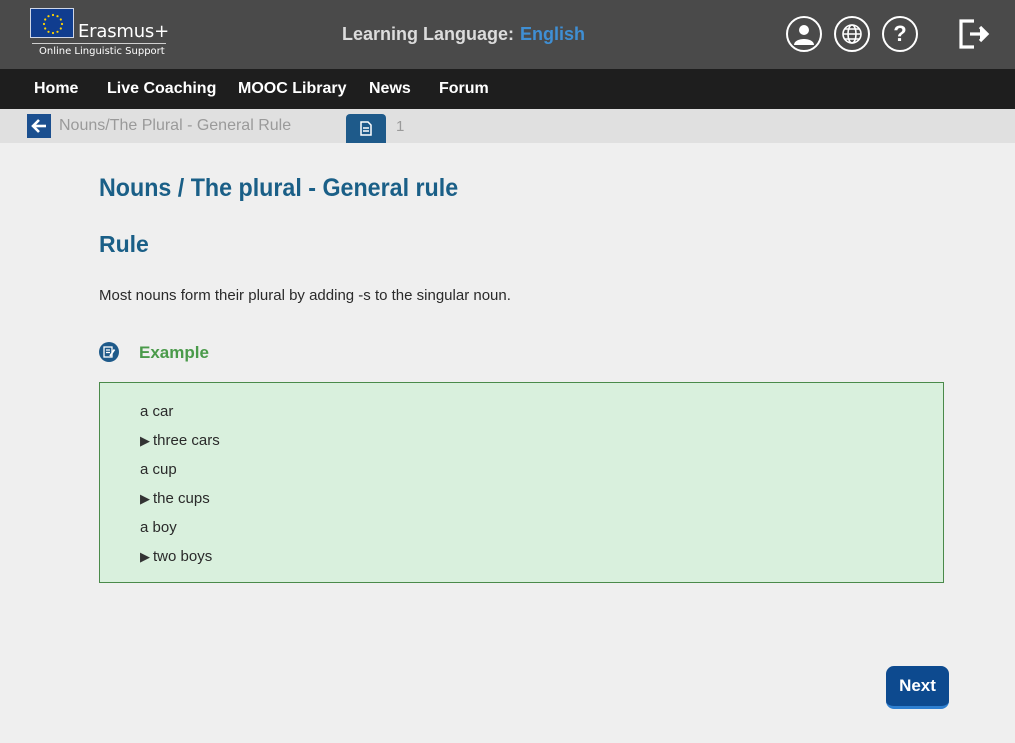  What do you see at coordinates (464, 89) in the screenshot?
I see `nav-forum: Forum` at bounding box center [464, 89].